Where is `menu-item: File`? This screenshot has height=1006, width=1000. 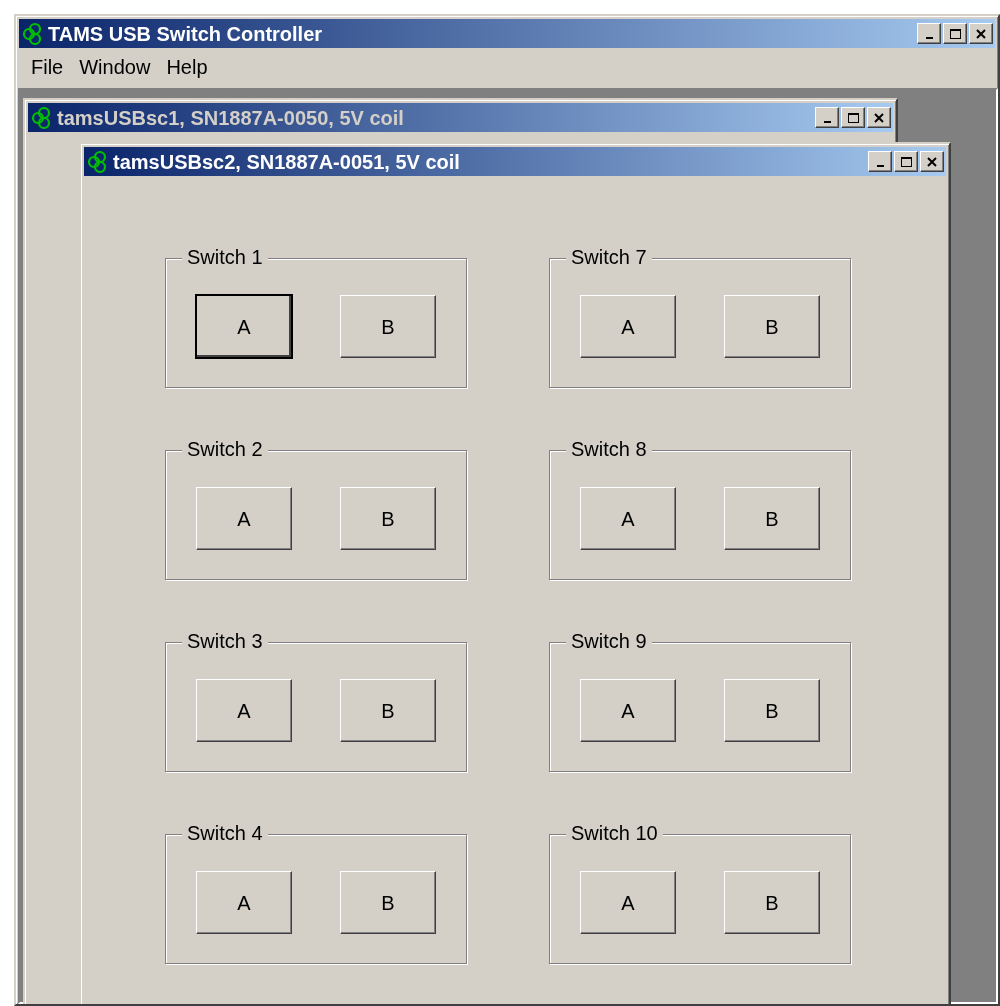 menu-item: File is located at coordinates (51, 67).